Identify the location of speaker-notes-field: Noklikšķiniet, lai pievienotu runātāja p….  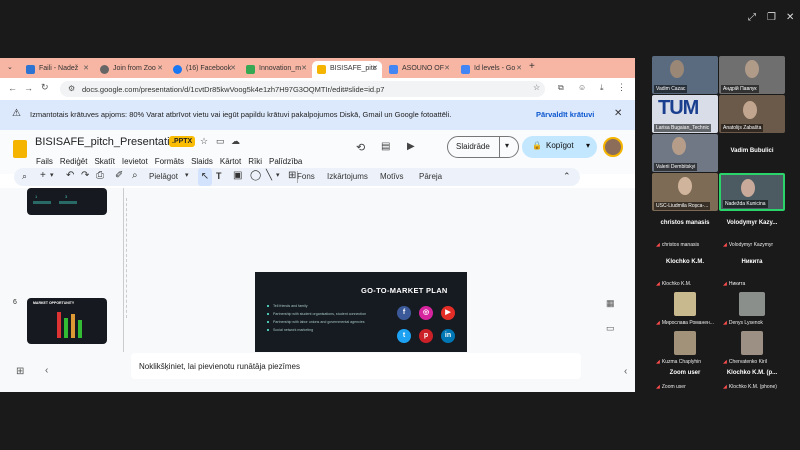
(356, 366).